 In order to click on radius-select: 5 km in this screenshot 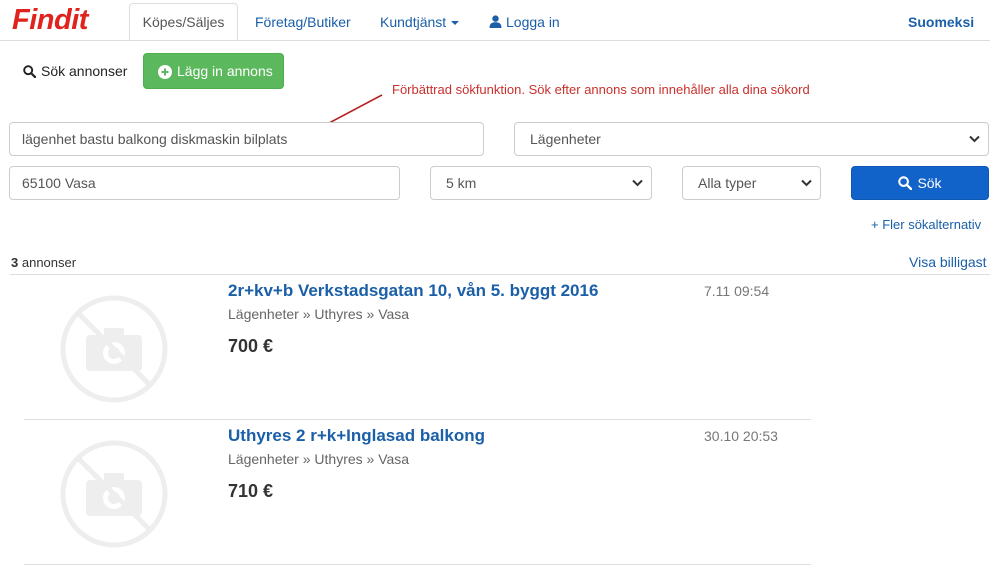, I will do `click(541, 183)`.